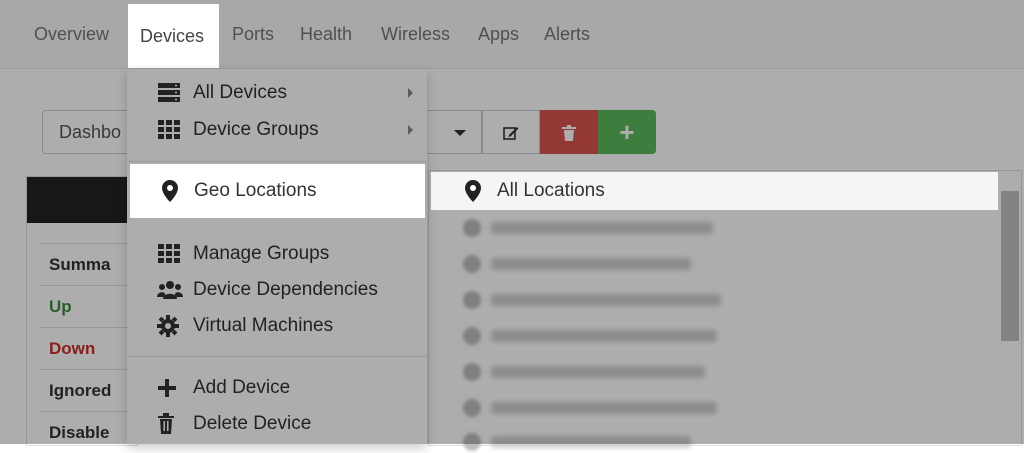 The height and width of the screenshot is (453, 1024). I want to click on menu-label-manage-groups: Manage Groups, so click(261, 253).